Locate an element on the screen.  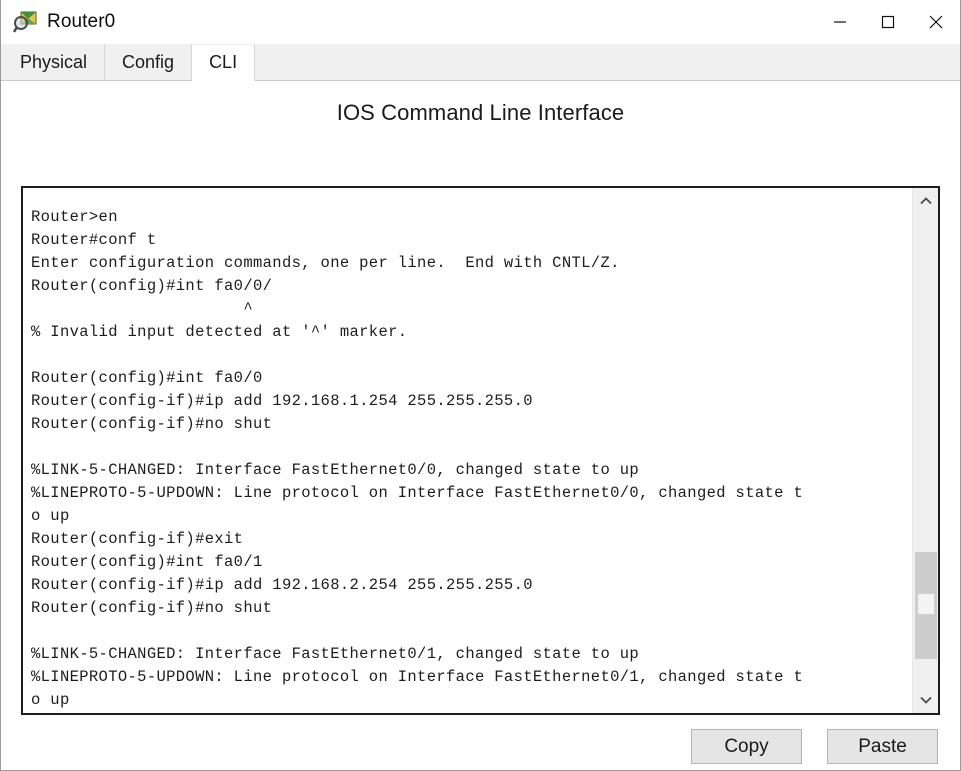
terminal-line: Router(config)#int fa0/1 is located at coordinates (147, 562).